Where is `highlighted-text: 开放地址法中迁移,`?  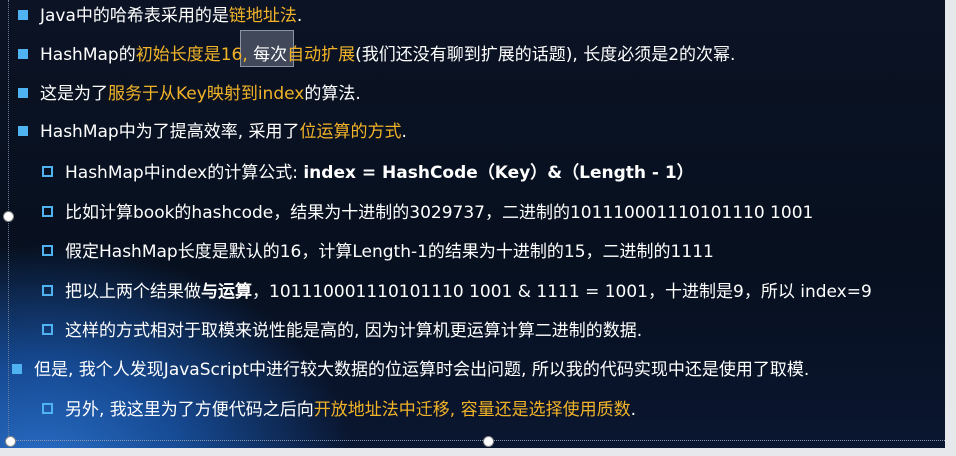 highlighted-text: 开放地址法中迁移, is located at coordinates (384, 410).